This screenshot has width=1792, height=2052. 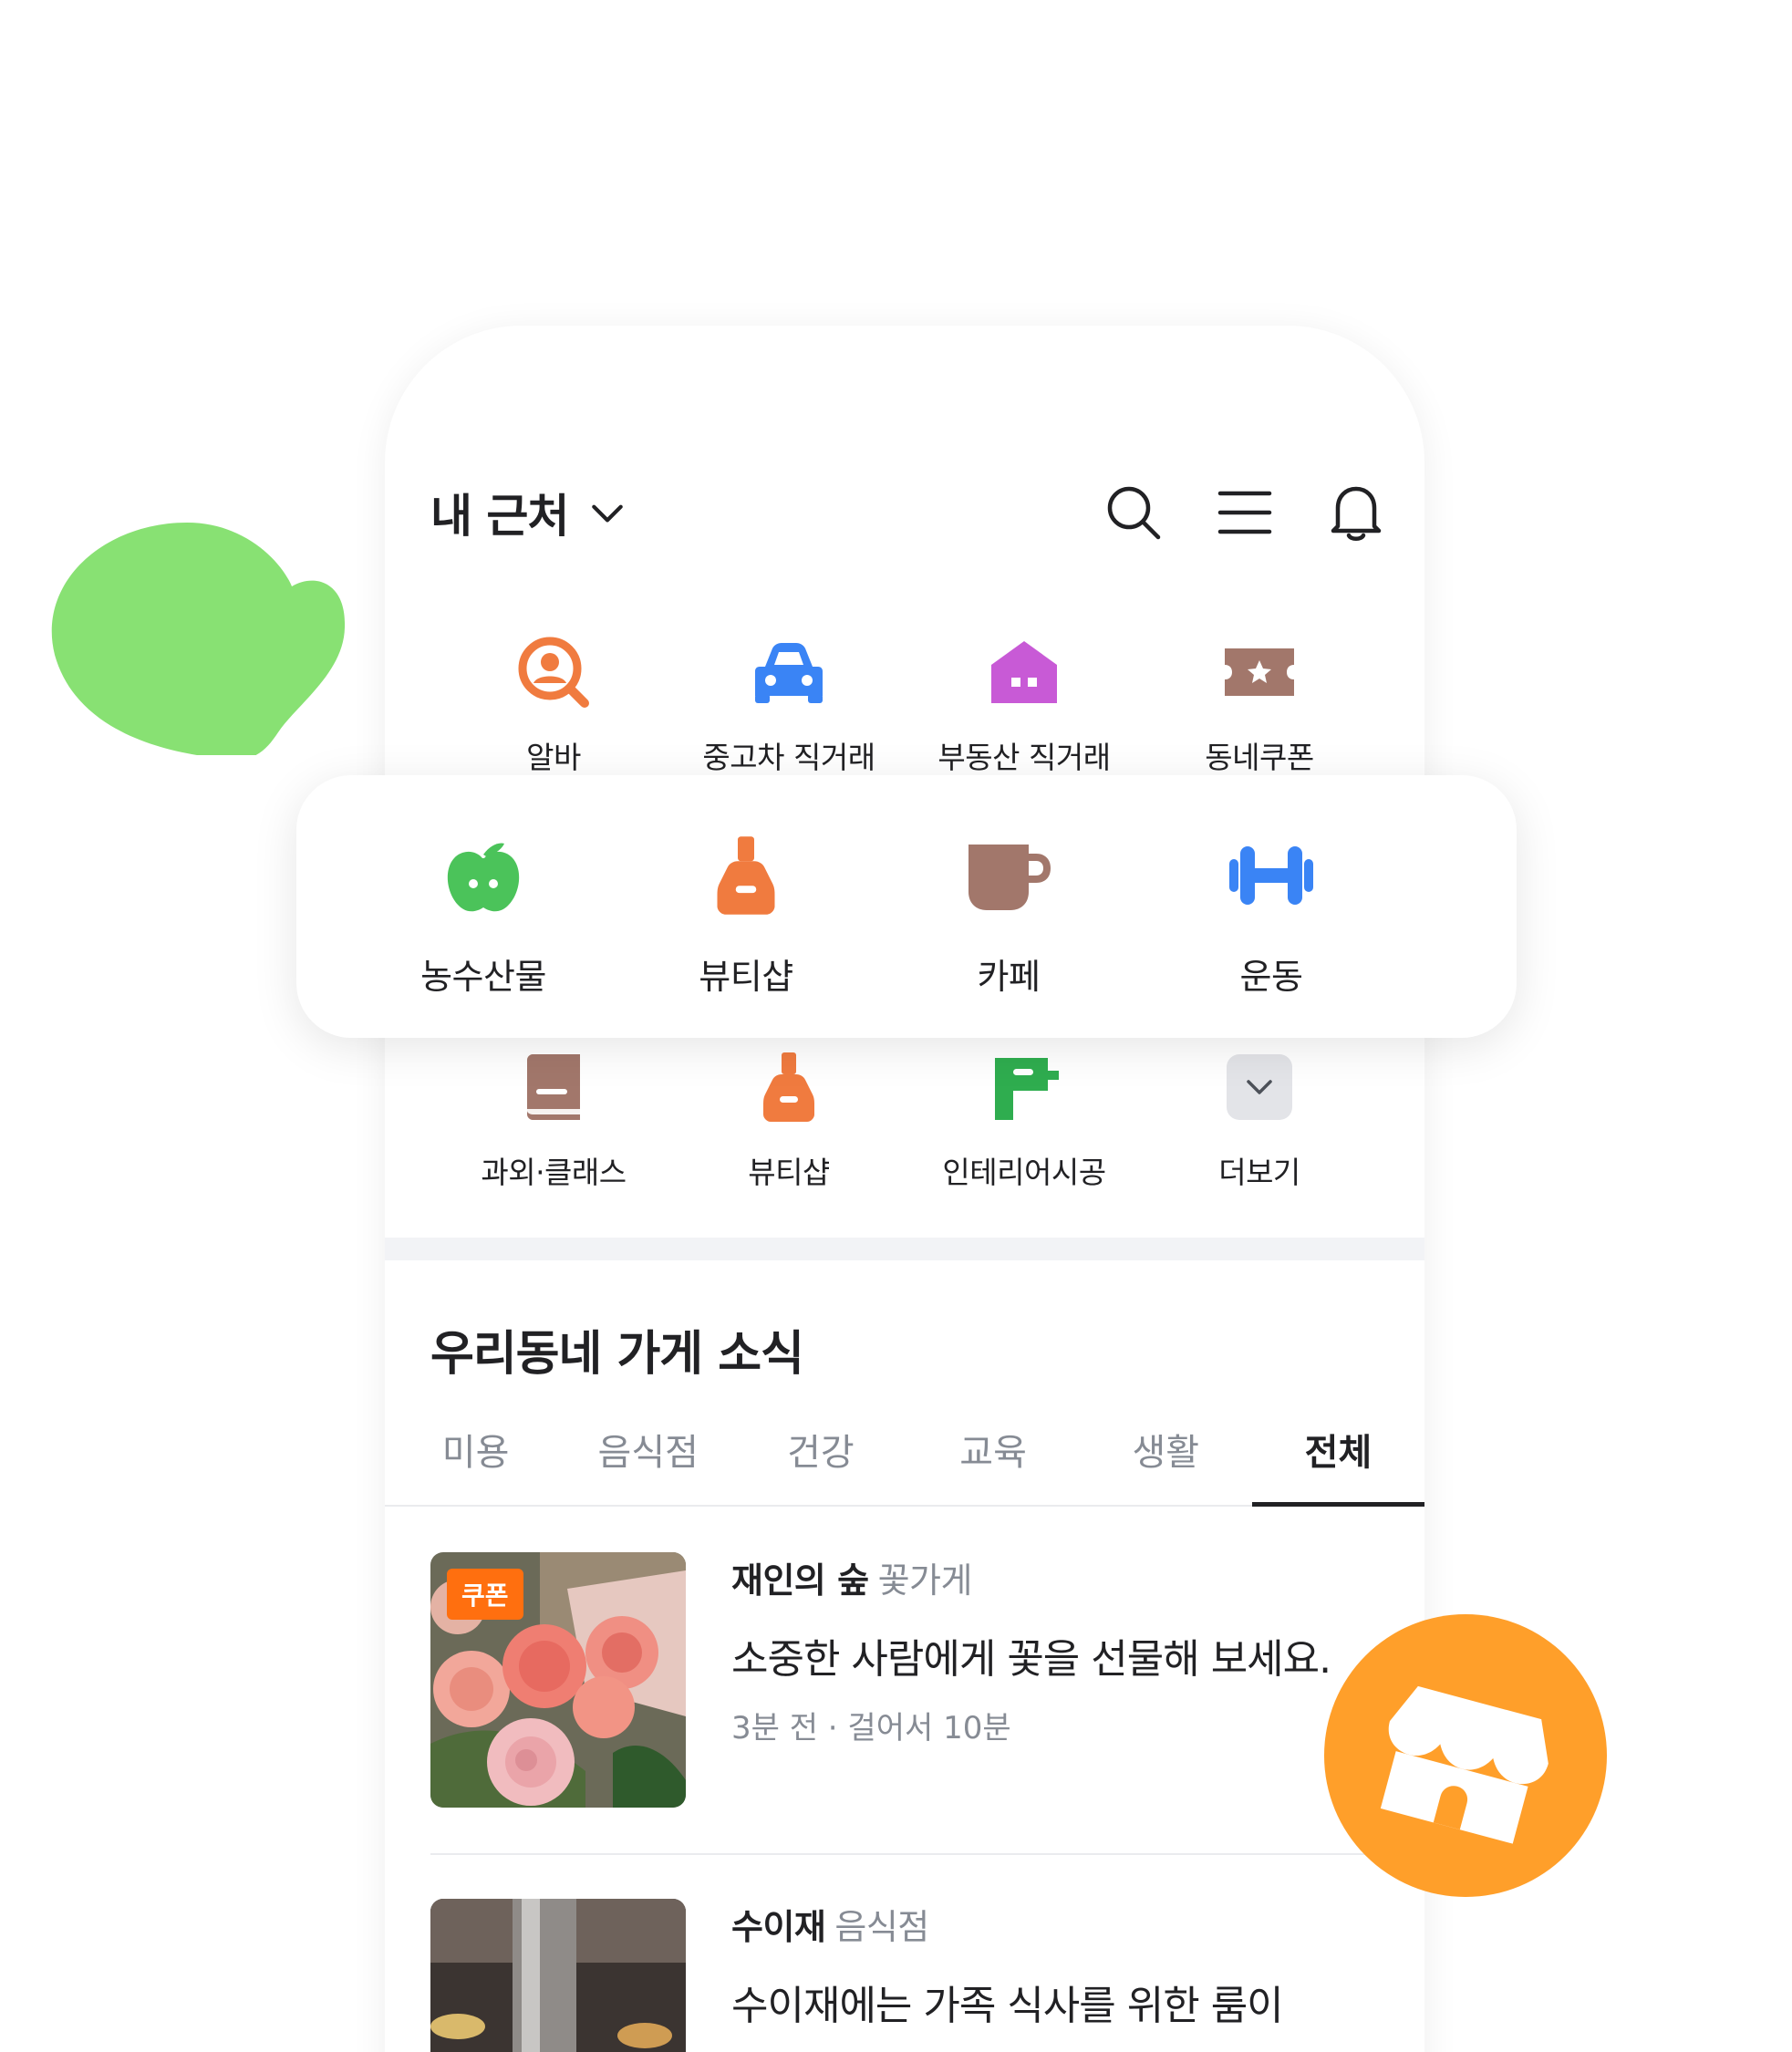 I want to click on restaurant-photo, so click(x=558, y=1976).